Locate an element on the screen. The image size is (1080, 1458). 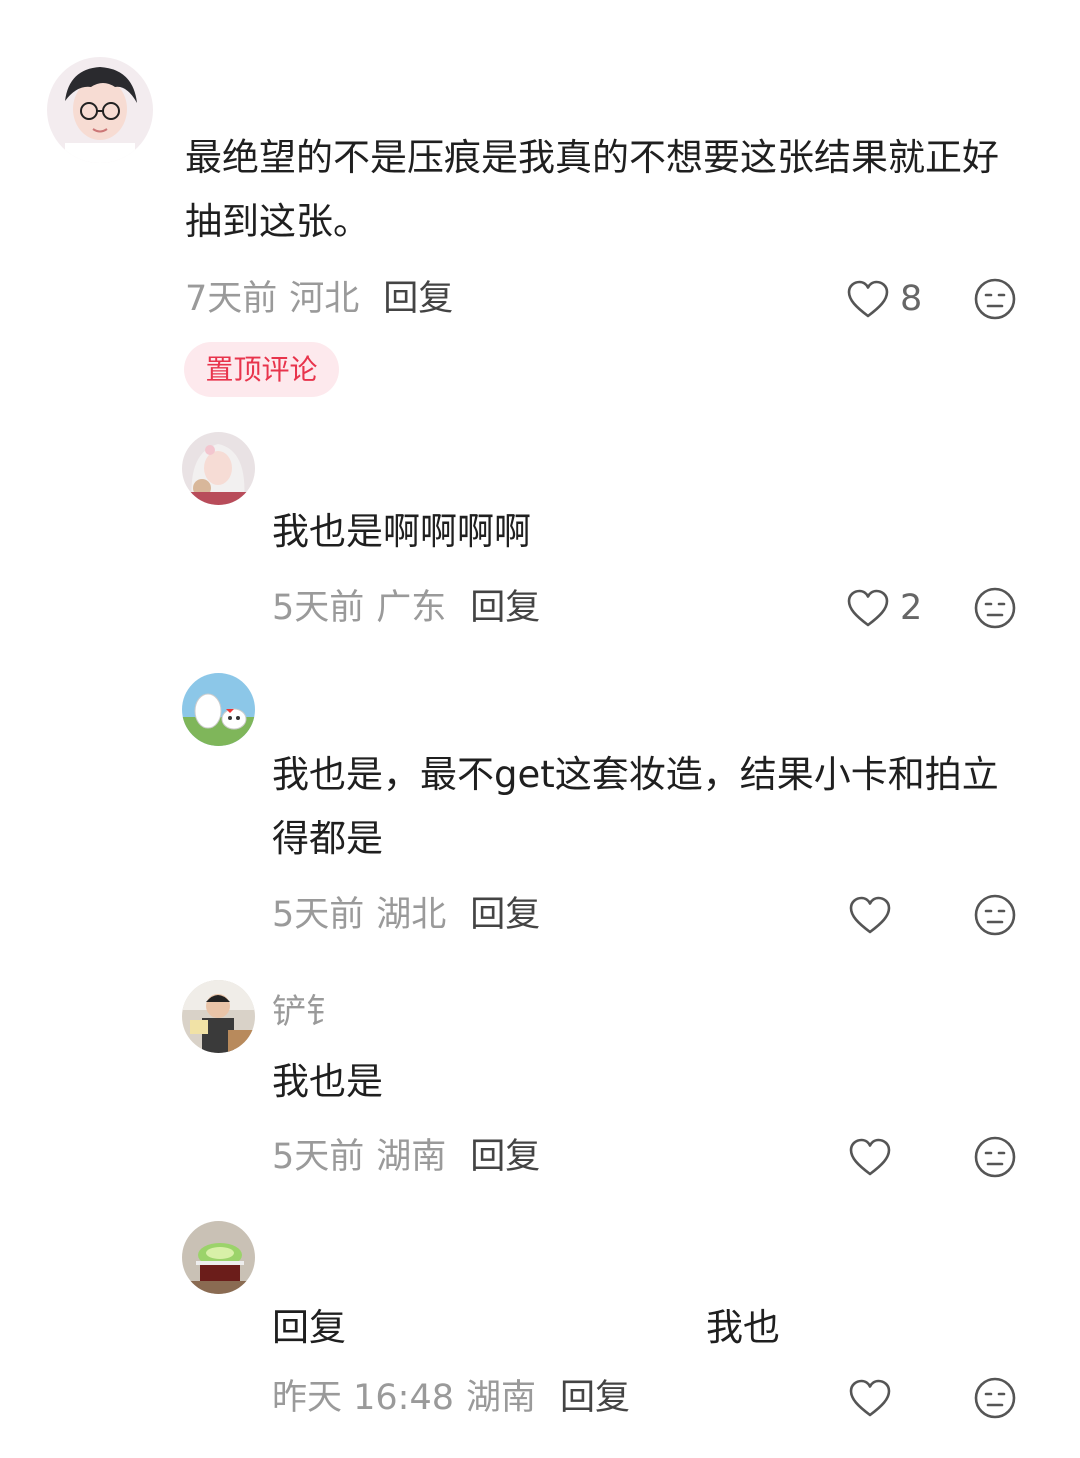
reply-meta: 5天前 湖北 回复 is located at coordinates (406, 915).